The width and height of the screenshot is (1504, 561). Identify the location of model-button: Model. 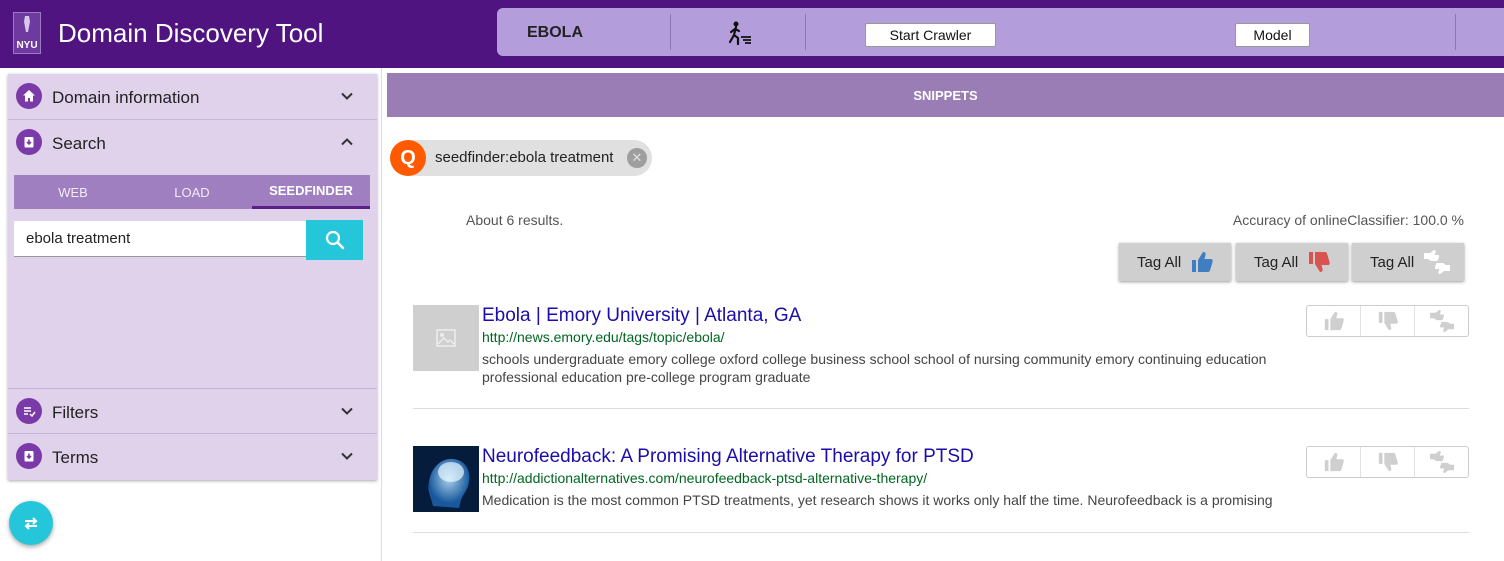
(1272, 35).